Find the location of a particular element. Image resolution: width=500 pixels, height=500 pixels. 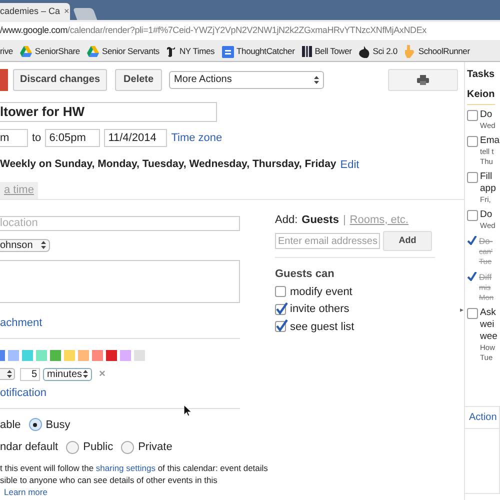

bookmark-link: ThoughtCatcher is located at coordinates (265, 51).